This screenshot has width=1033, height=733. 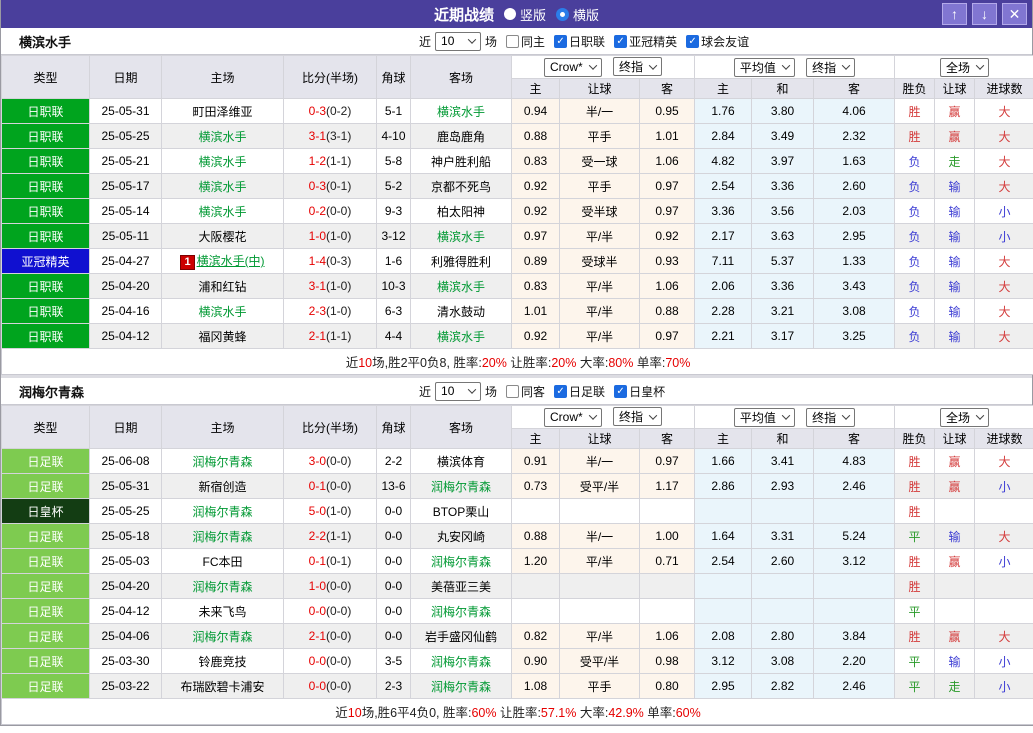 I want to click on filter-checkbox-label: 日足联, so click(x=587, y=391).